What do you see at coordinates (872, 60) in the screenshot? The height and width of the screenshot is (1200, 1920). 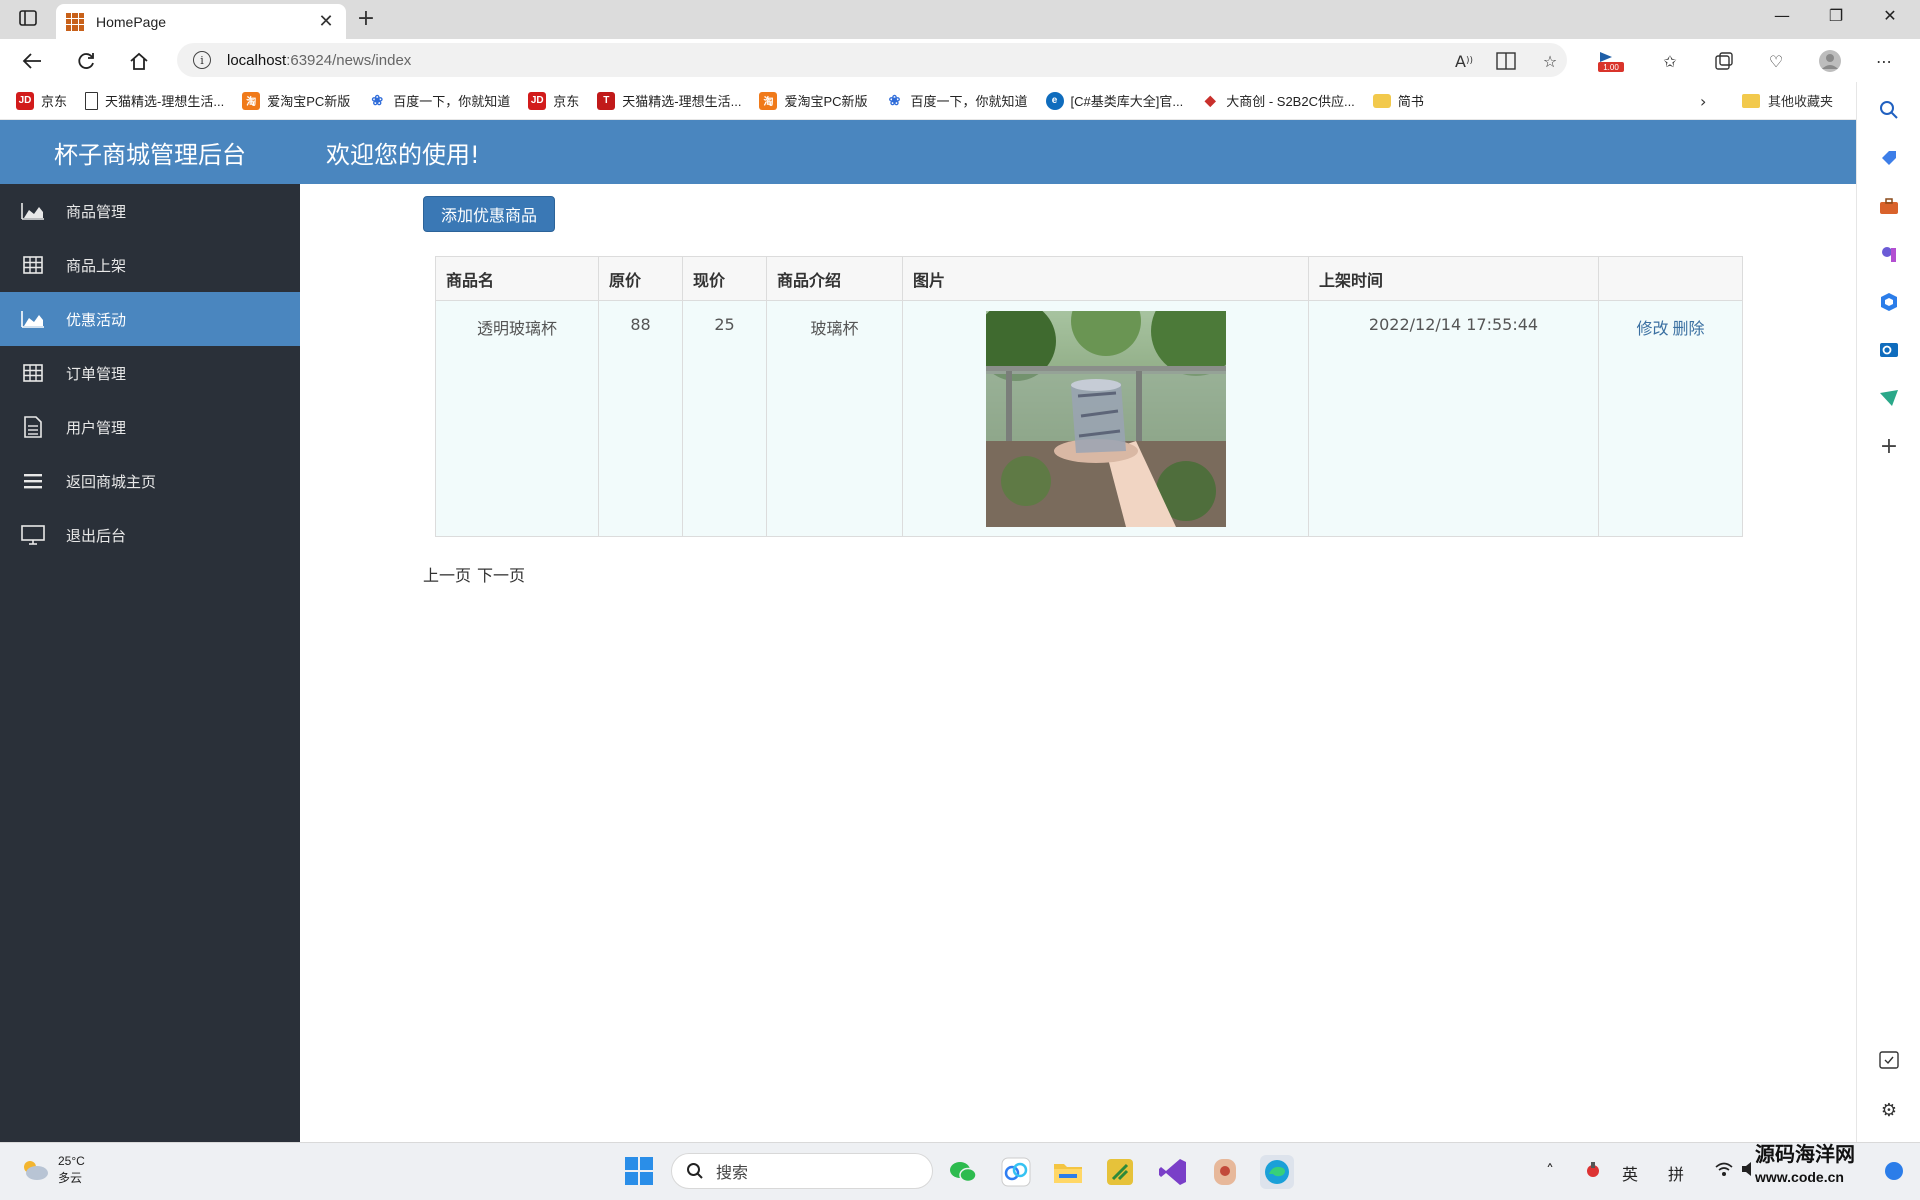 I see `address-bar: i localhost:63924/news/index` at bounding box center [872, 60].